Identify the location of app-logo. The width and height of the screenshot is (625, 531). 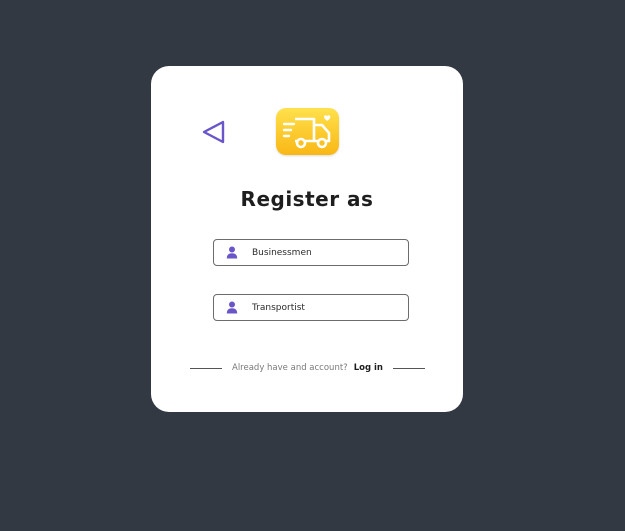
(307, 131).